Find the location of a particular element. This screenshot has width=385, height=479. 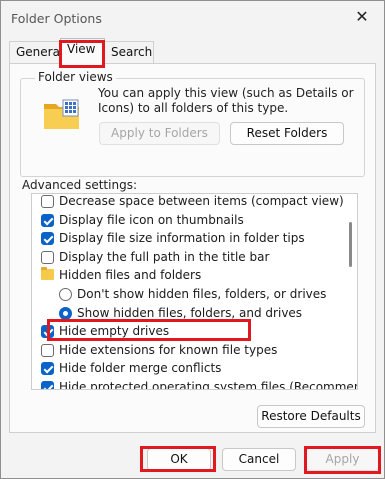

folder-view-icon is located at coordinates (61, 114).